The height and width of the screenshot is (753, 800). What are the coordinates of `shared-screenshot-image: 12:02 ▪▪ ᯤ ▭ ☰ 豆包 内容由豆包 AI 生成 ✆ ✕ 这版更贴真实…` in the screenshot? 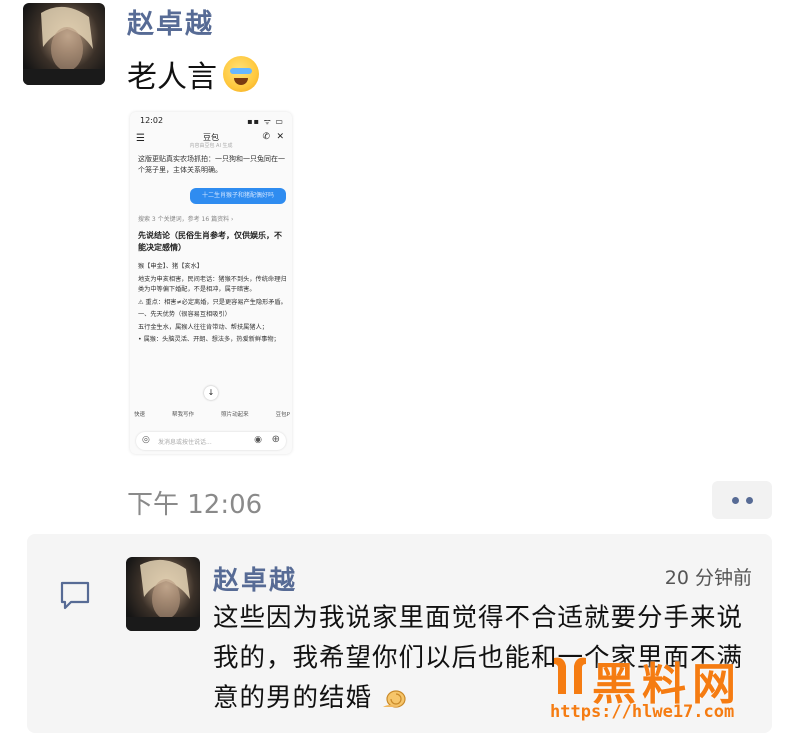 It's located at (211, 283).